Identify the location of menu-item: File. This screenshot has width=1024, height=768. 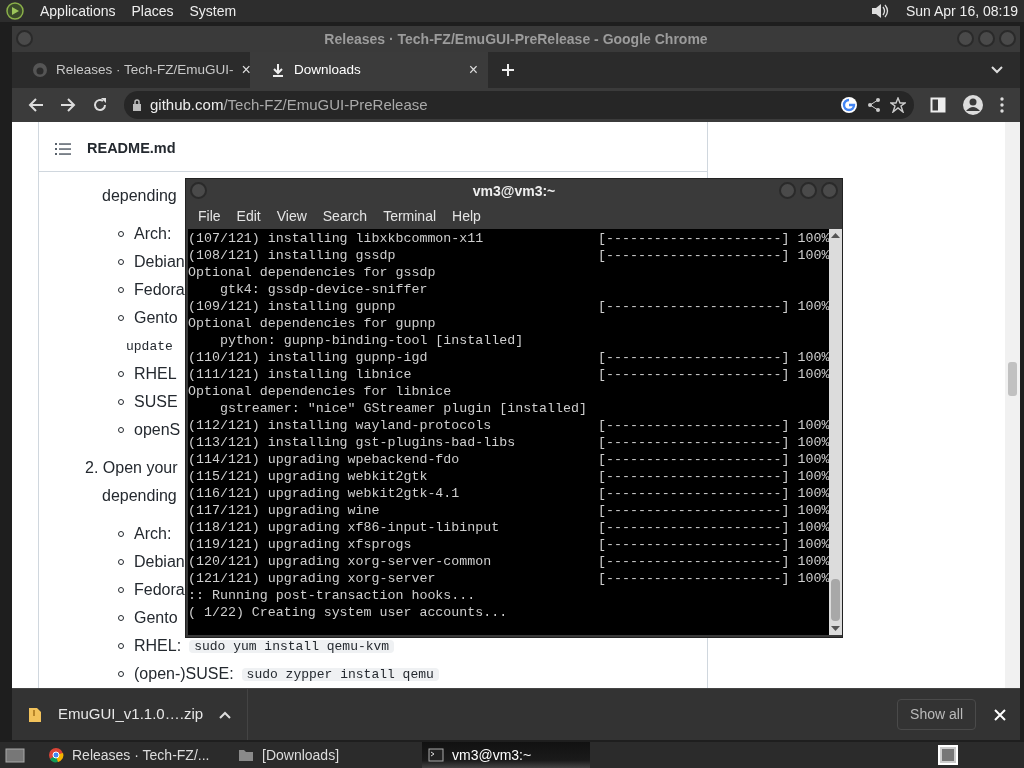
(209, 216).